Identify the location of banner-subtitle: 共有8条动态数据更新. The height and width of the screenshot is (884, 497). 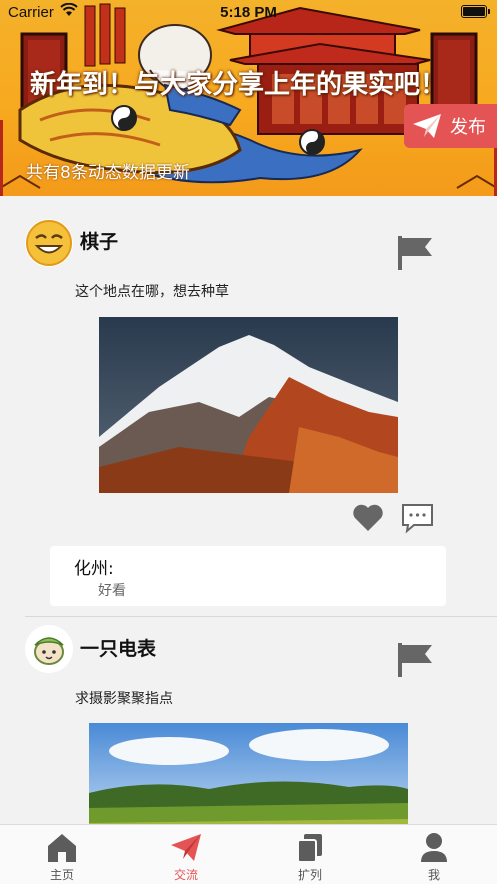
(108, 173).